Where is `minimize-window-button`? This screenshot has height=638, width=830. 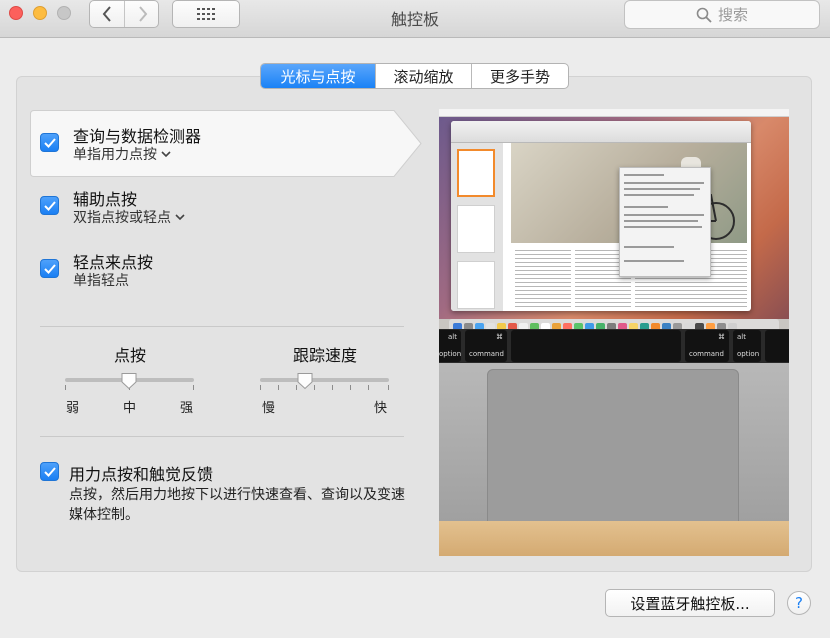 minimize-window-button is located at coordinates (40, 13).